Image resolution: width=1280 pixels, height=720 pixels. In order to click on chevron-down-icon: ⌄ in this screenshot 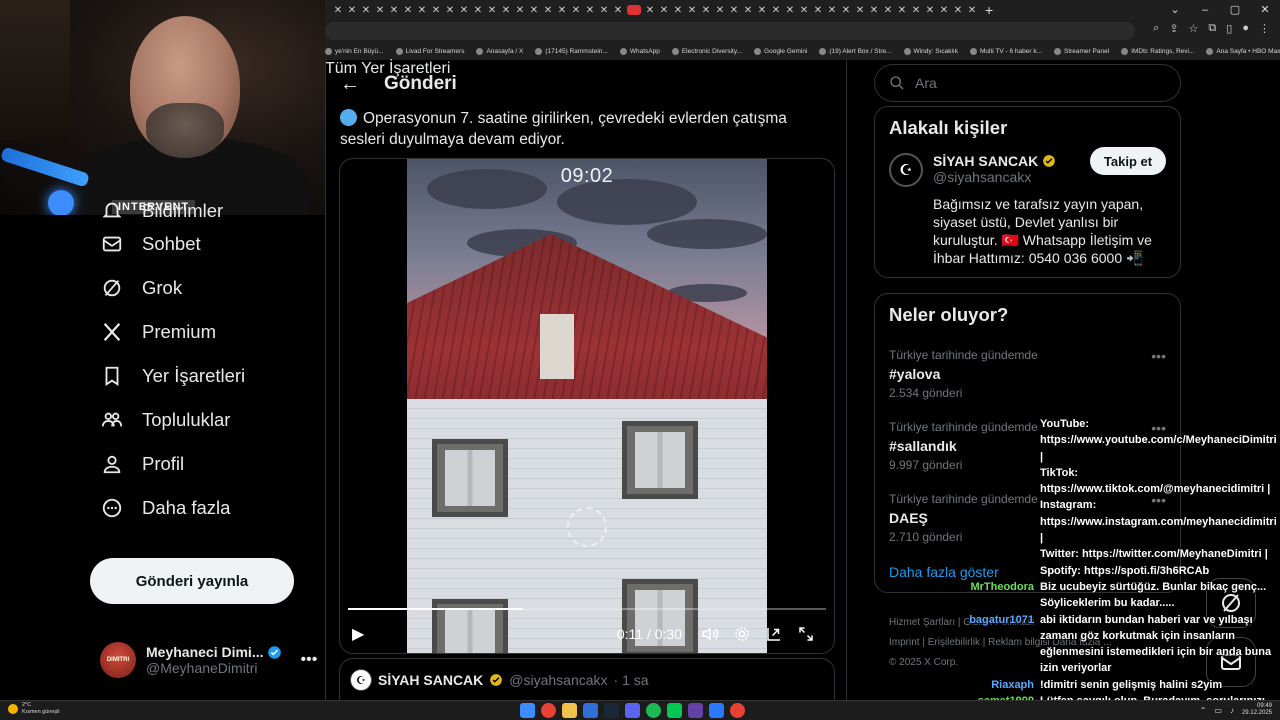, I will do `click(1175, 10)`.